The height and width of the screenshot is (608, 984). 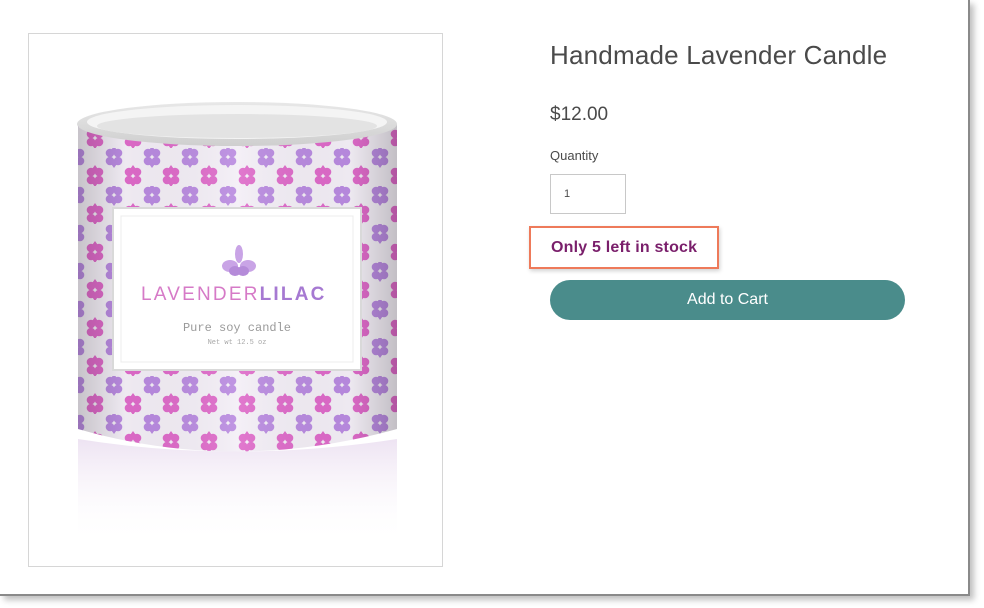 I want to click on net-weight-text: Net wt 12.5 oz, so click(x=237, y=343).